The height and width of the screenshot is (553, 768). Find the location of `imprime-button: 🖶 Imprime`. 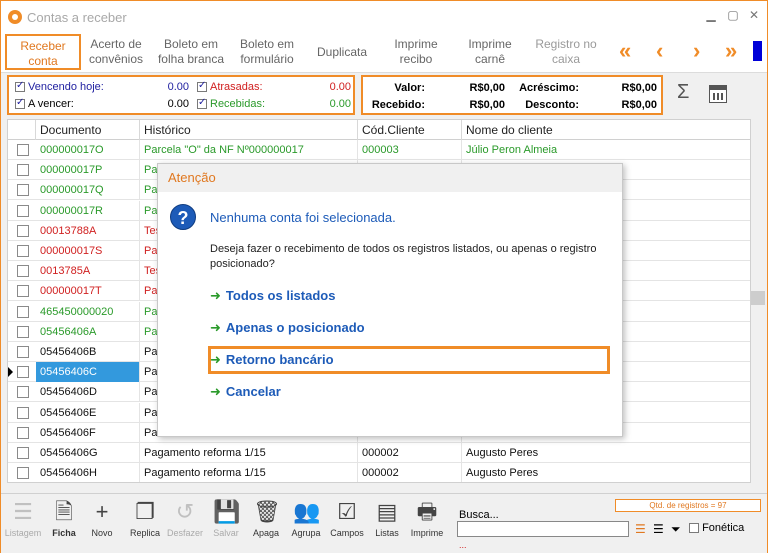

imprime-button: 🖶 Imprime is located at coordinates (427, 523).